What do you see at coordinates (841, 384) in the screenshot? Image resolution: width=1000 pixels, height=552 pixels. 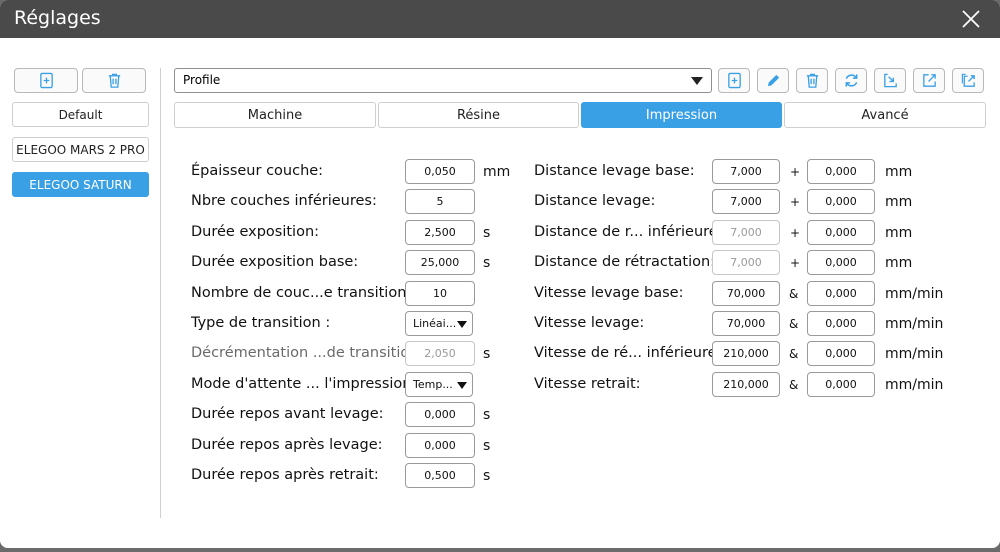 I see `retract-speed-extra-input: 0,000` at bounding box center [841, 384].